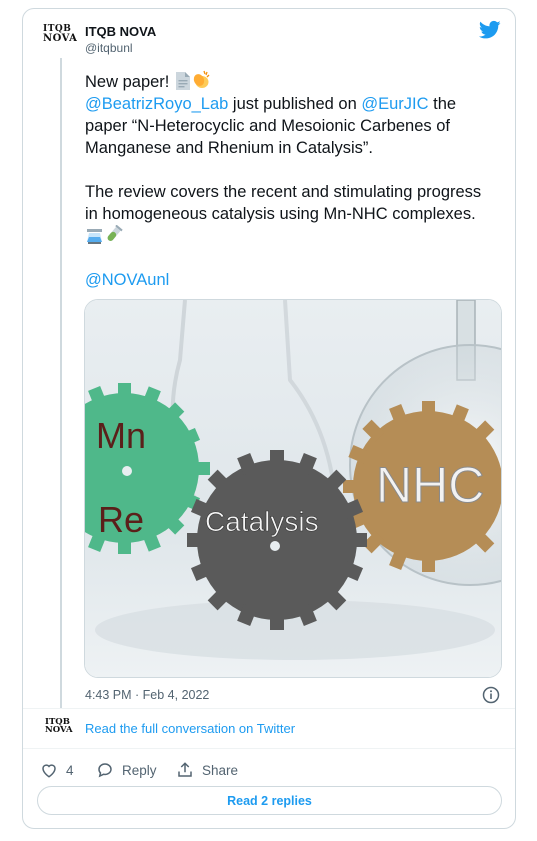 This screenshot has width=537, height=841. What do you see at coordinates (57, 770) in the screenshot?
I see `like-button: 4` at bounding box center [57, 770].